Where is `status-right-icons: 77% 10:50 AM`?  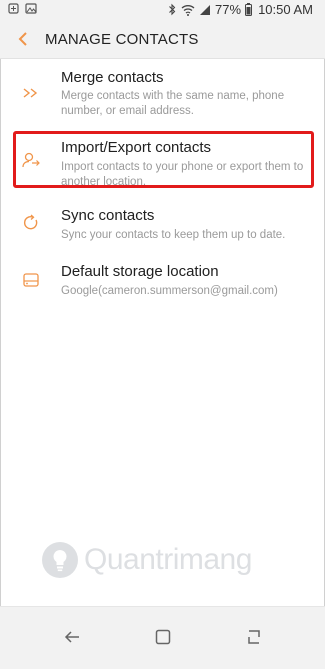
status-right-icons: 77% 10:50 AM is located at coordinates (240, 9).